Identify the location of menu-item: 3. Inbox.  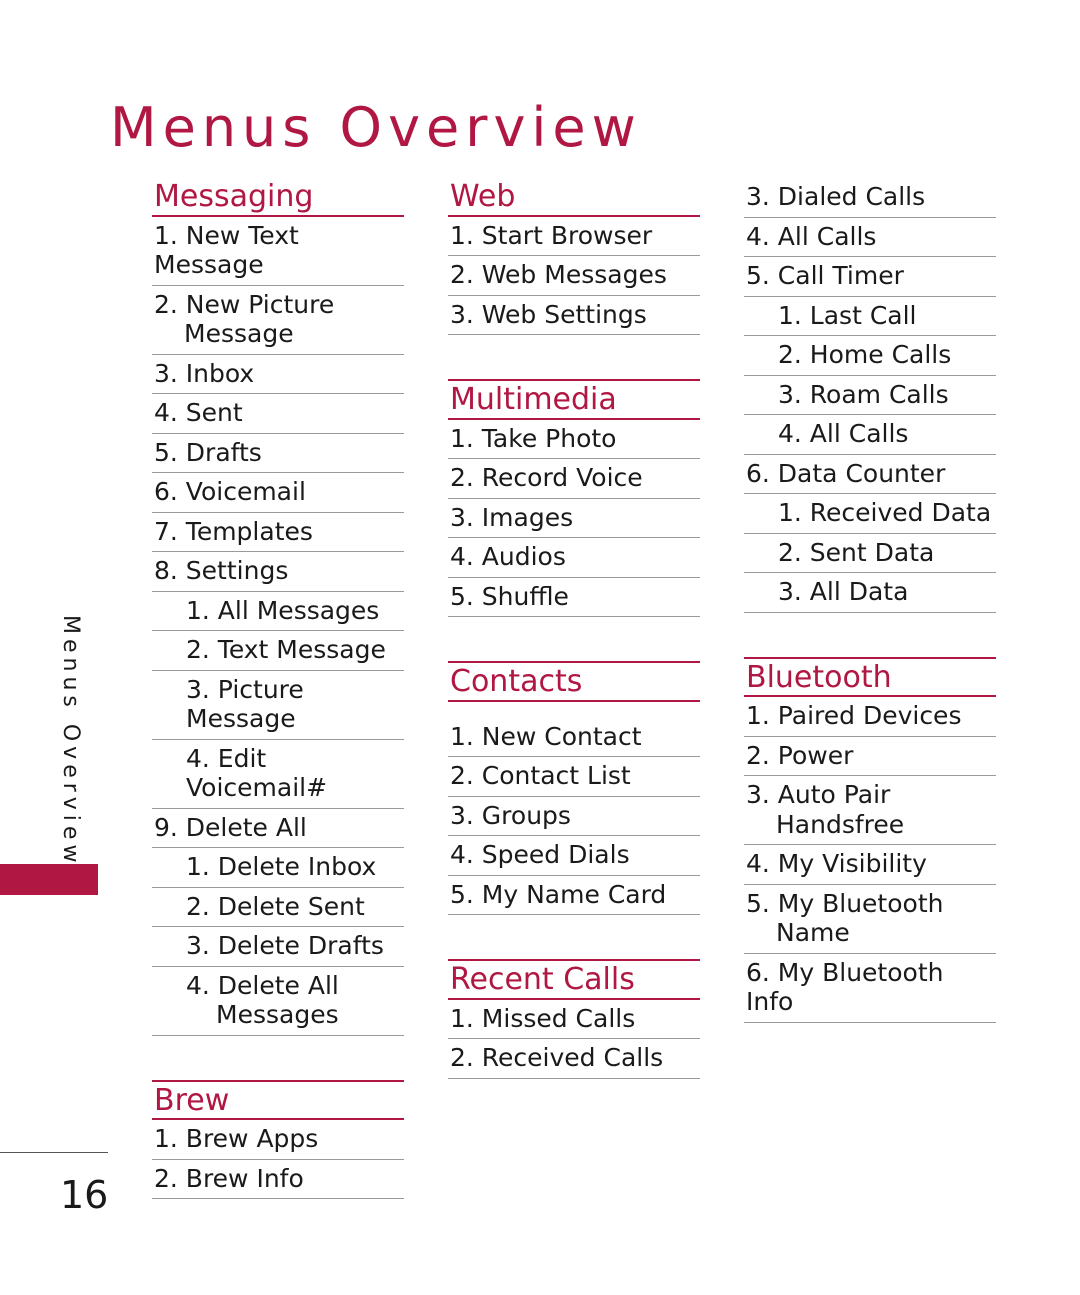
(278, 375).